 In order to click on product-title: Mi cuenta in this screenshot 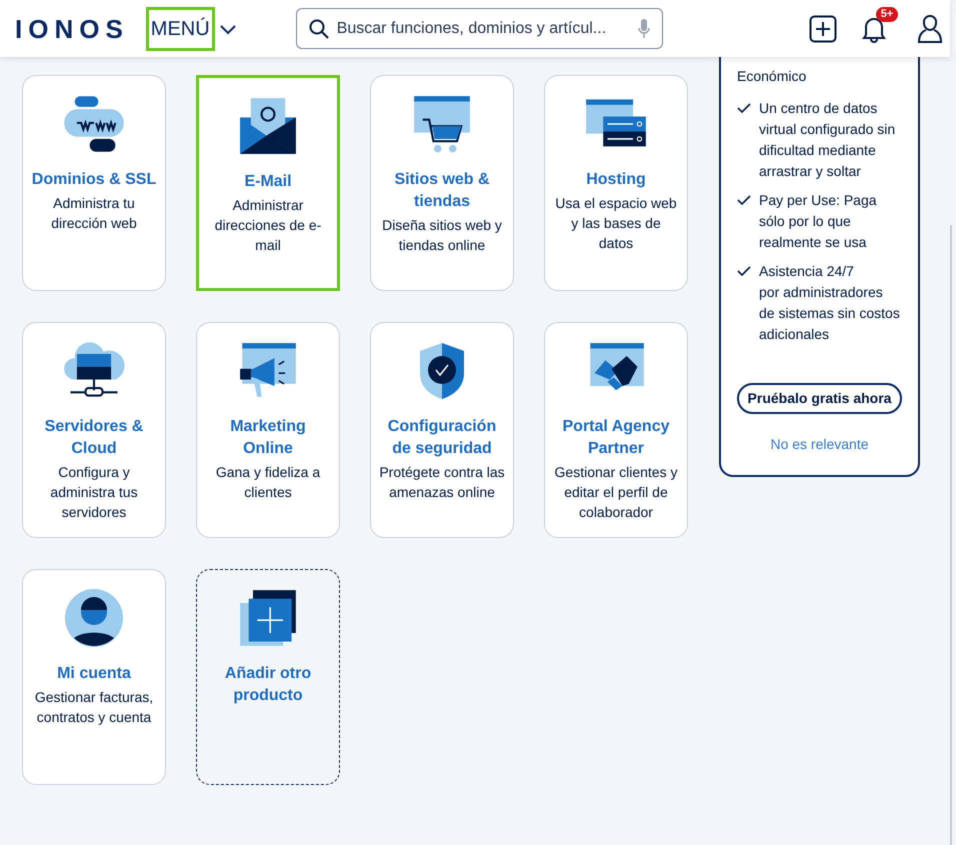, I will do `click(94, 674)`.